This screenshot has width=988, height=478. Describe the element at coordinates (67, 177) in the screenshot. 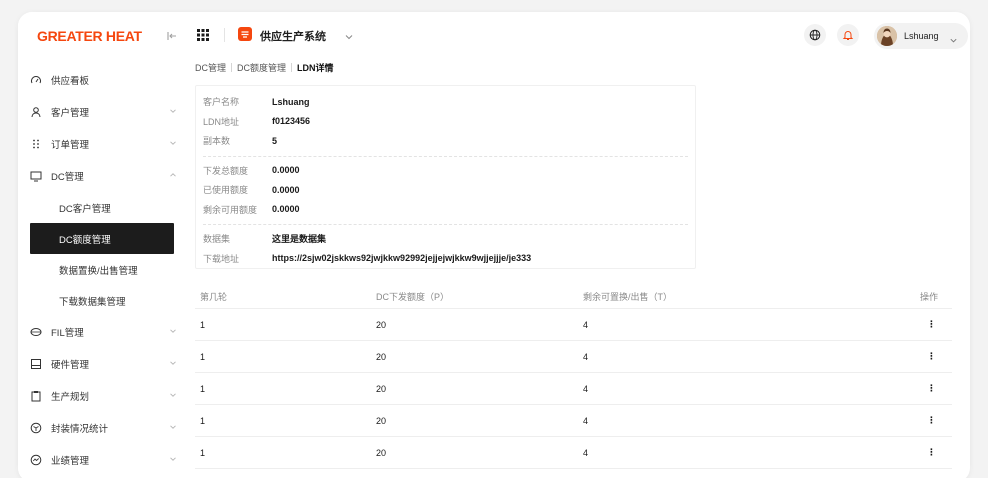

I see `sidebar-item-label: DC管理` at that location.